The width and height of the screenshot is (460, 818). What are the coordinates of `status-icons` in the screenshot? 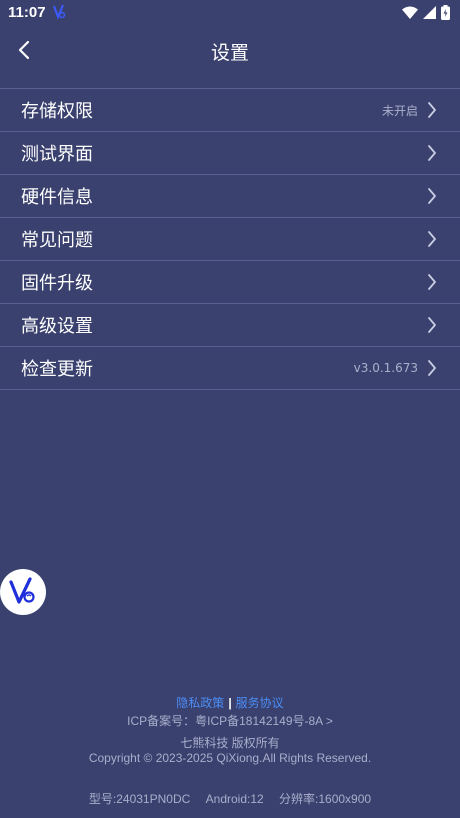 It's located at (426, 12).